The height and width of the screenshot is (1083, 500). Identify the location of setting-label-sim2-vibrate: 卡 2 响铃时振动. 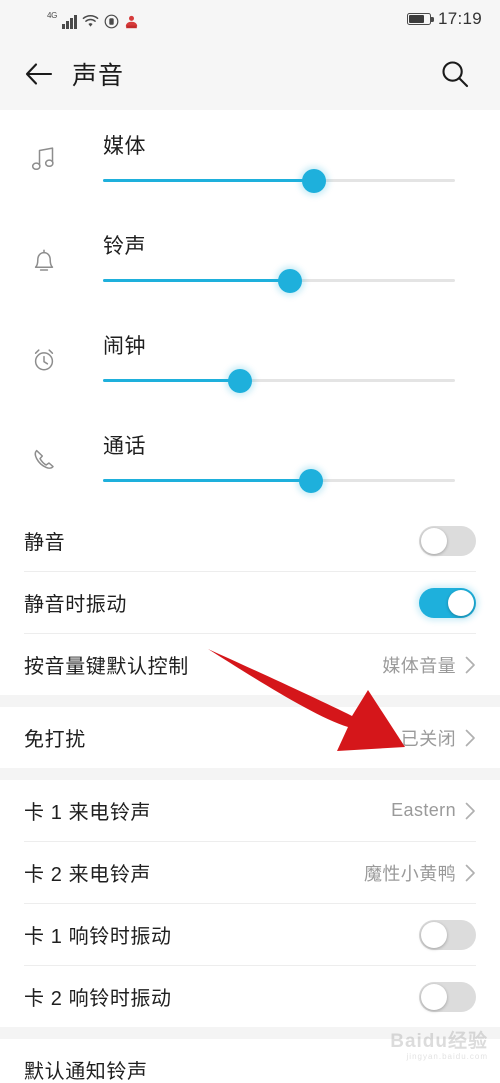
(98, 999).